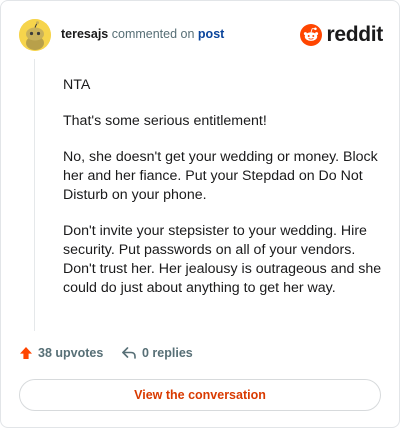 The width and height of the screenshot is (400, 428). I want to click on comment-header: teresajs commented on post reddit, so click(200, 35).